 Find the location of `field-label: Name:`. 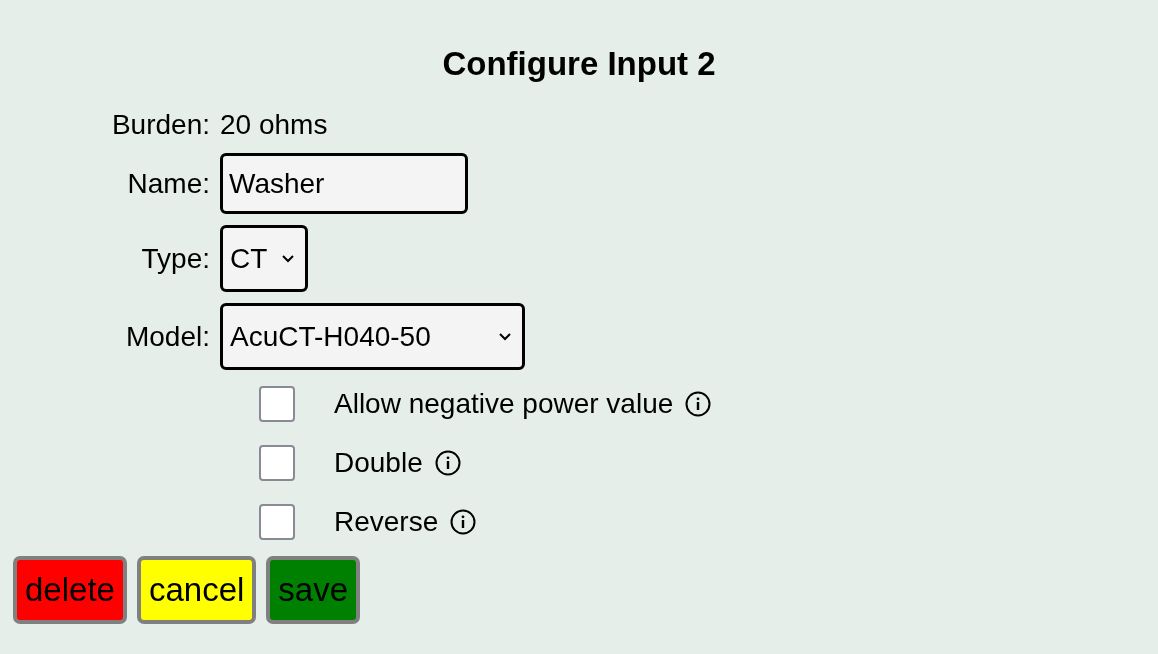

field-label: Name: is located at coordinates (168, 183).